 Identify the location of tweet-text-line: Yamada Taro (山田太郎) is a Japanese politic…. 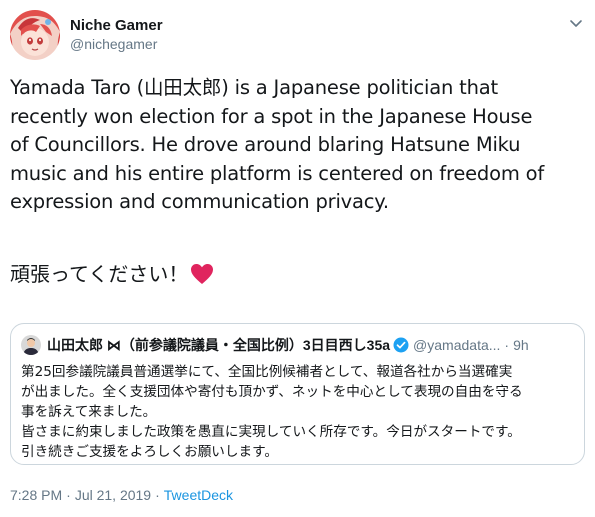
(254, 87).